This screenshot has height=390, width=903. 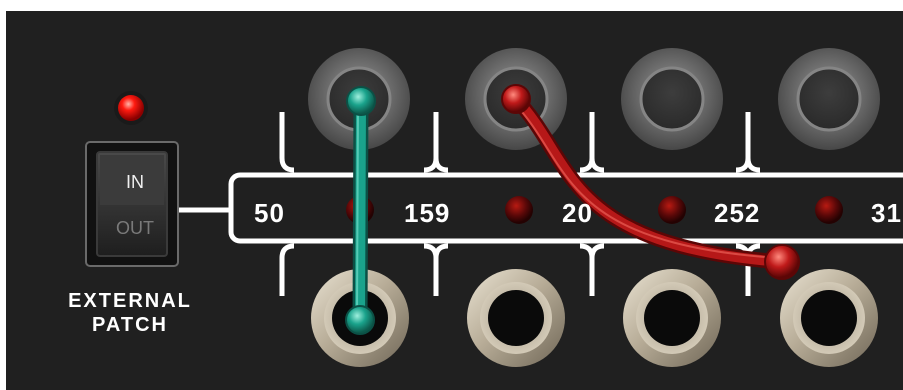 I want to click on frequency-label-1: 50, so click(x=269, y=213).